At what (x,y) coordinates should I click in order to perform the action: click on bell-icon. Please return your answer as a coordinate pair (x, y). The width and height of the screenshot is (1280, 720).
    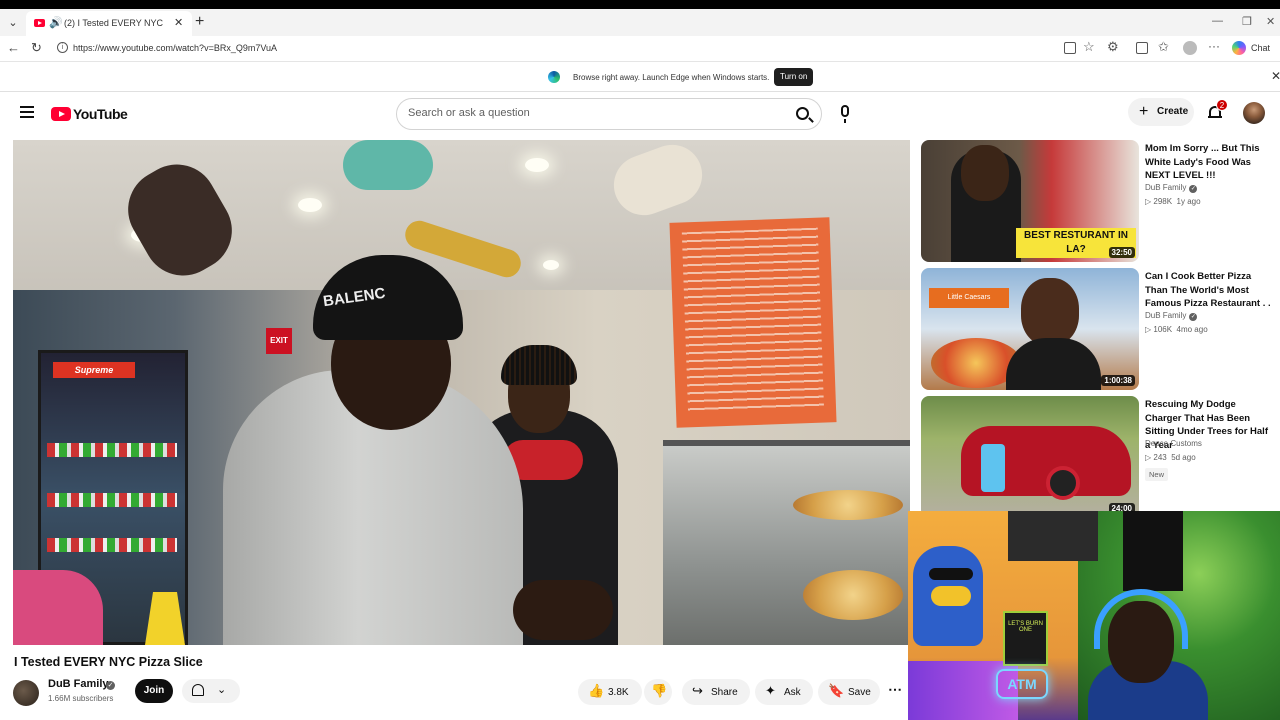
    Looking at the image, I should click on (198, 690).